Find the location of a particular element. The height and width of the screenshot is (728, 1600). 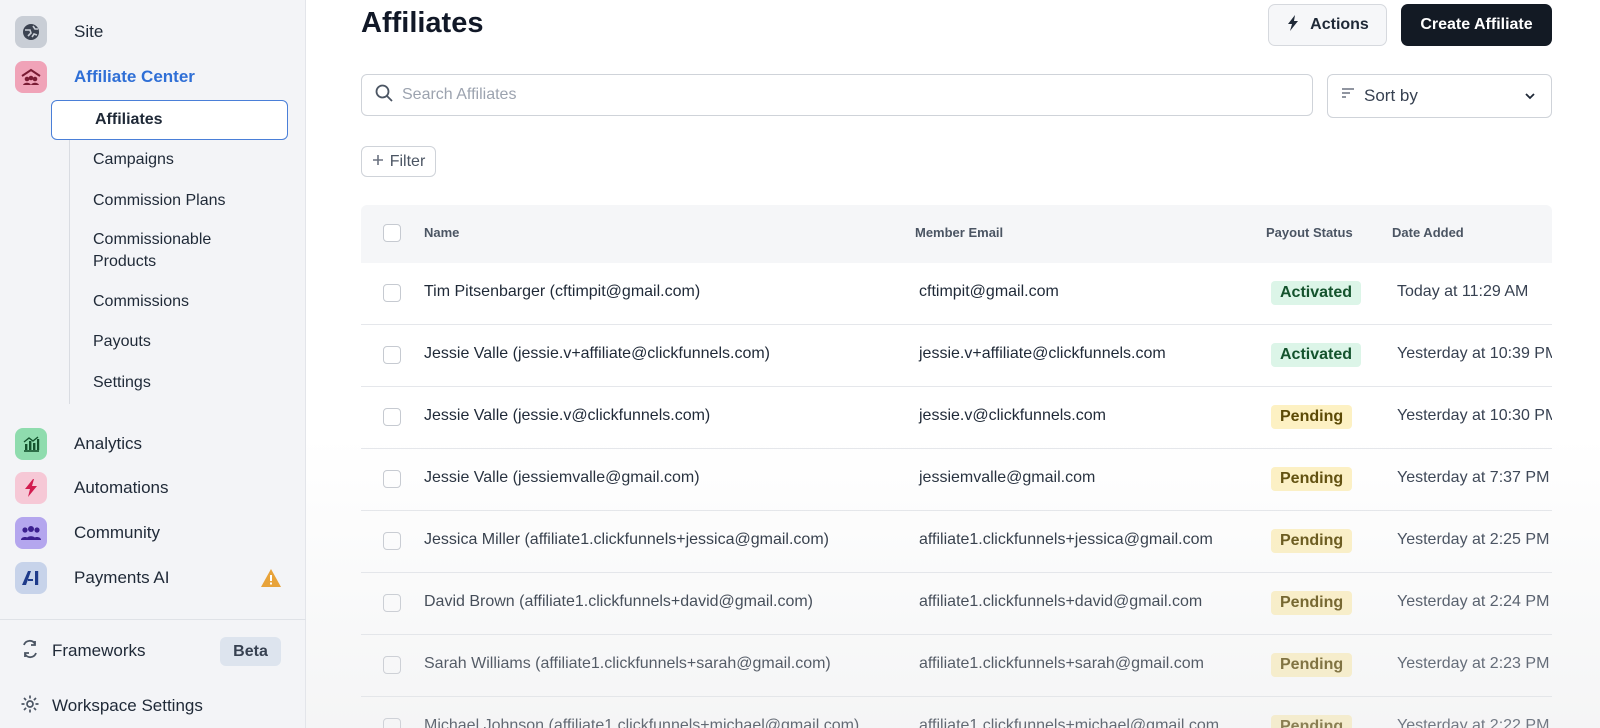

date-added: Yesterday at 7:37 PM is located at coordinates (1473, 477).